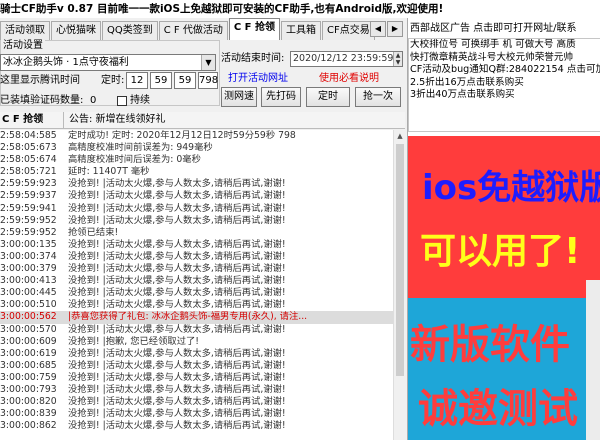  Describe the element at coordinates (28, 365) in the screenshot. I see `log-time: 3:00:00:685` at that location.